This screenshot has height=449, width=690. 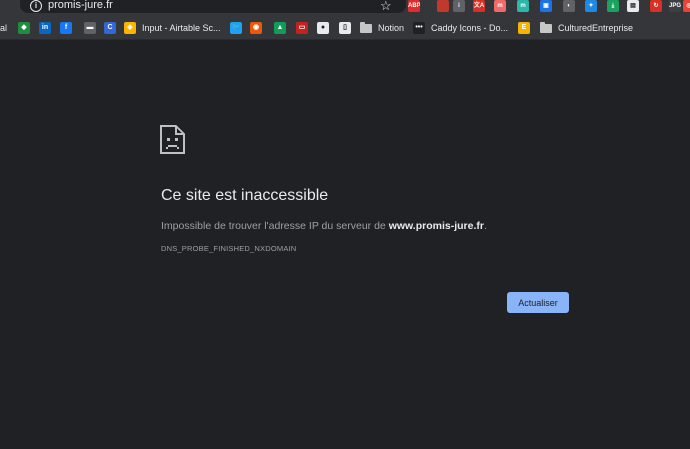 I want to click on bookmark-label: CulturedEntreprise, so click(x=596, y=28).